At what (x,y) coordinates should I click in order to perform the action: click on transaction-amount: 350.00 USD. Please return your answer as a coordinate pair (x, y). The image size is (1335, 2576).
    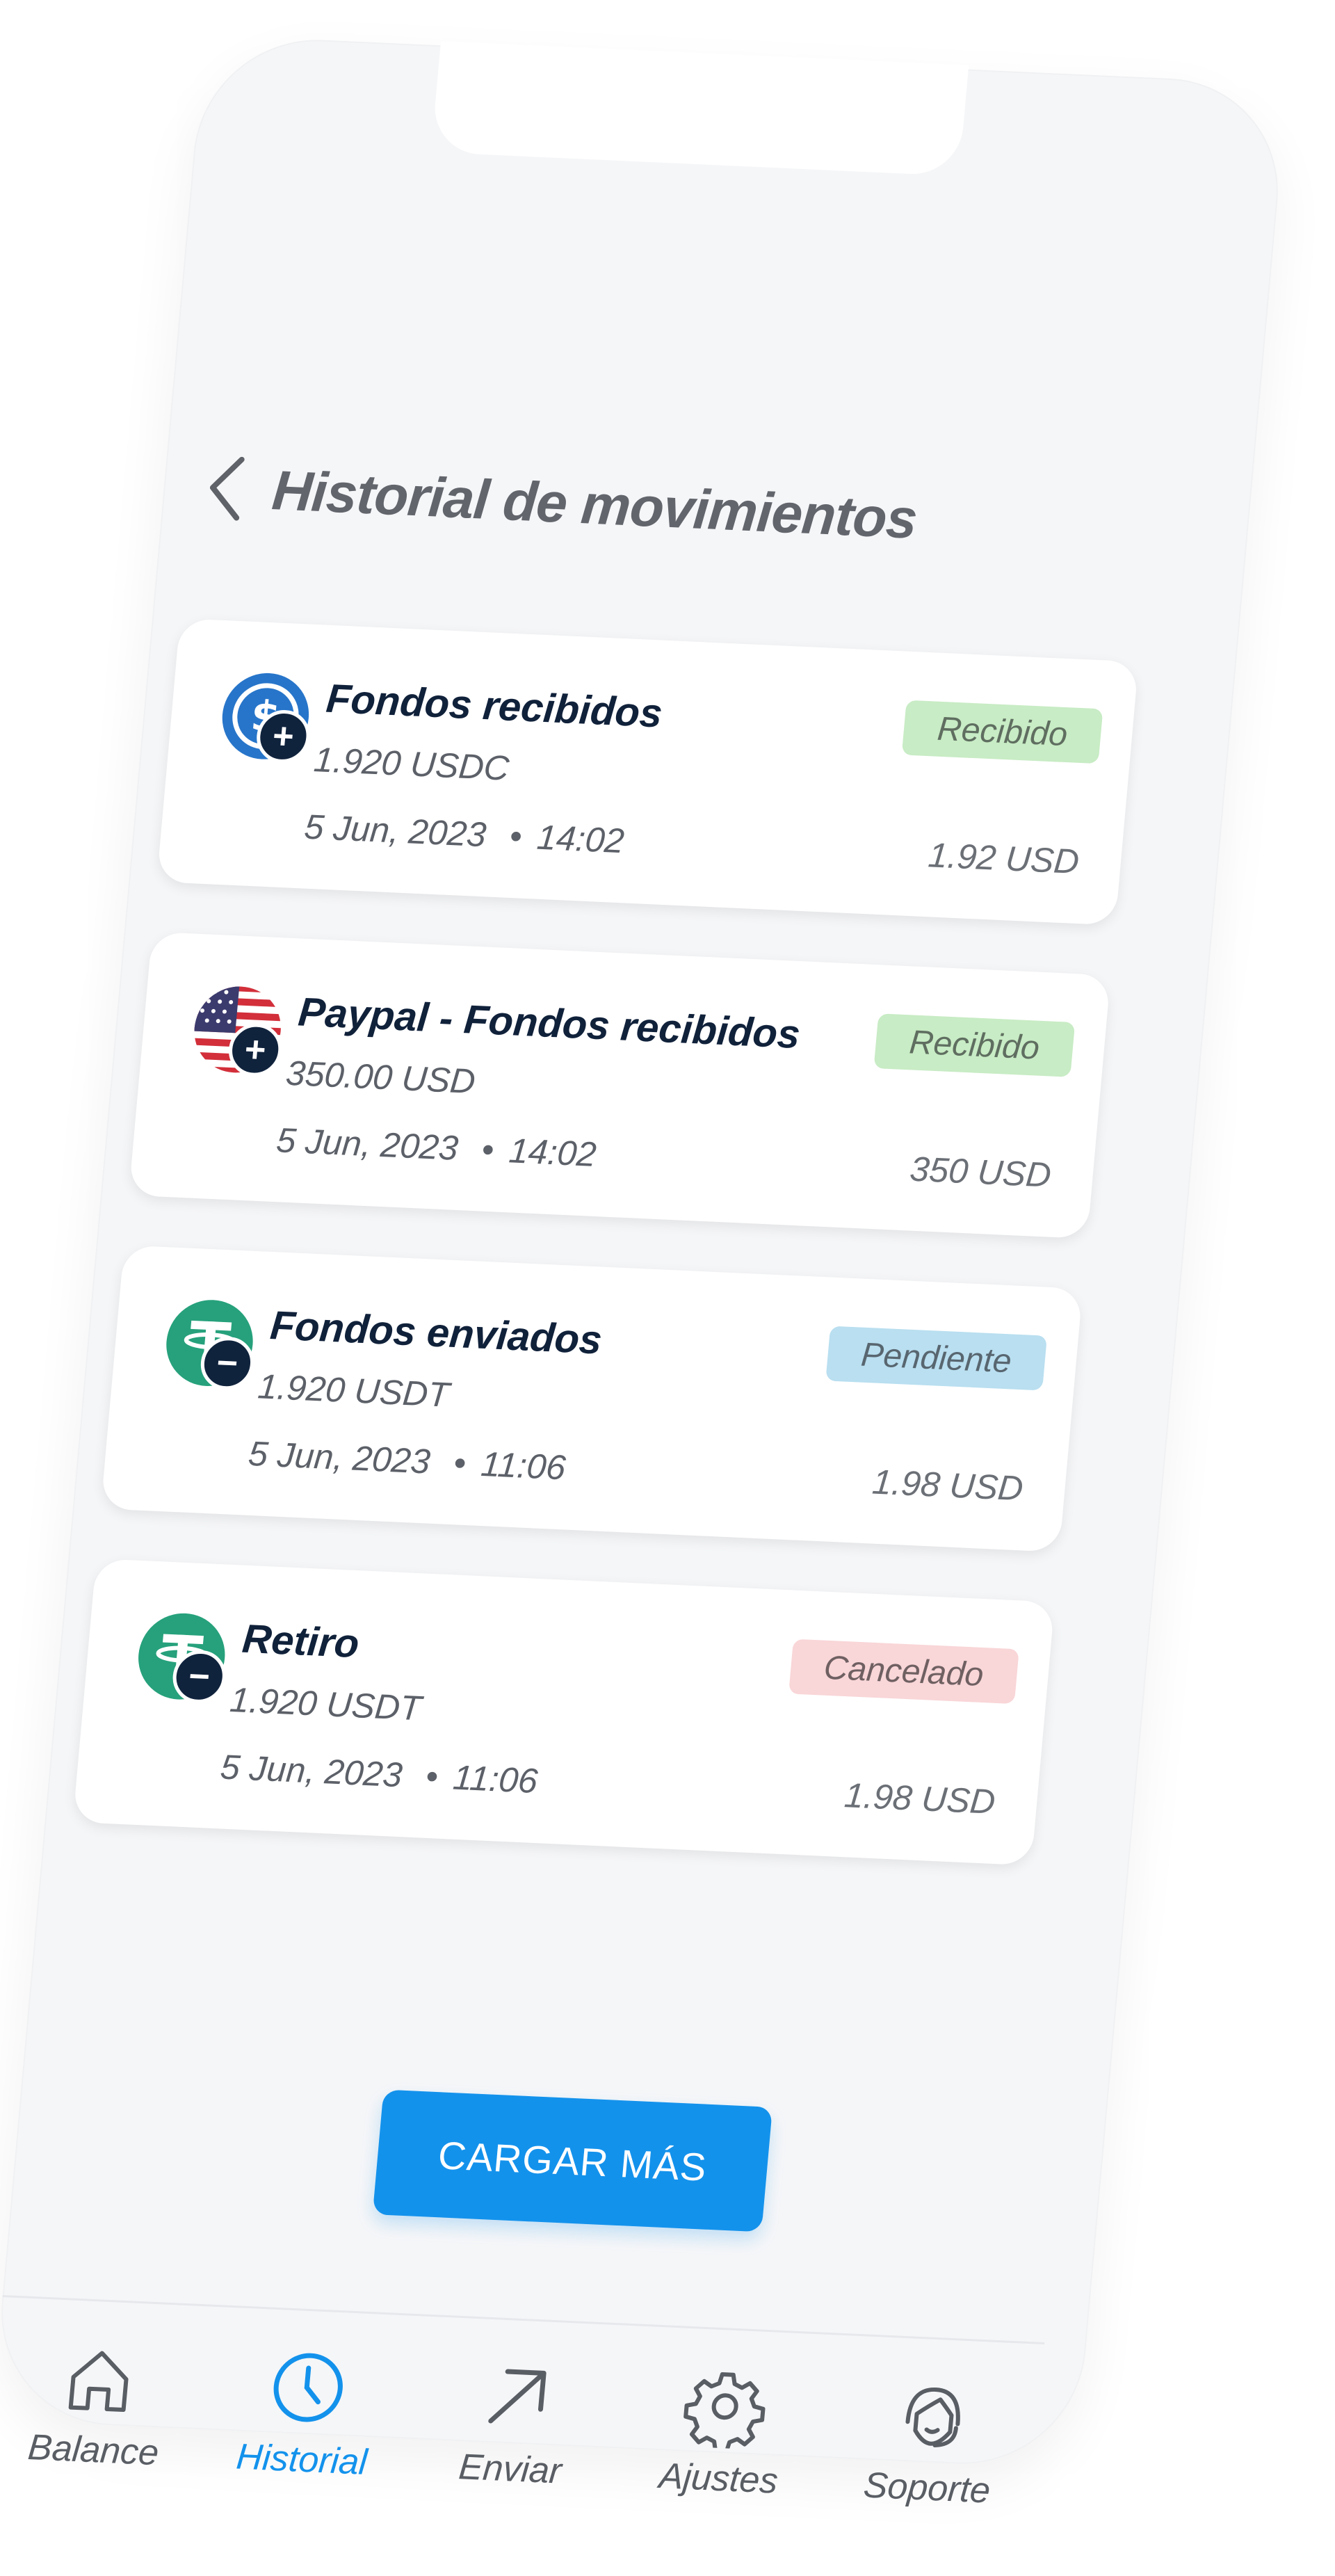
    Looking at the image, I should click on (380, 1077).